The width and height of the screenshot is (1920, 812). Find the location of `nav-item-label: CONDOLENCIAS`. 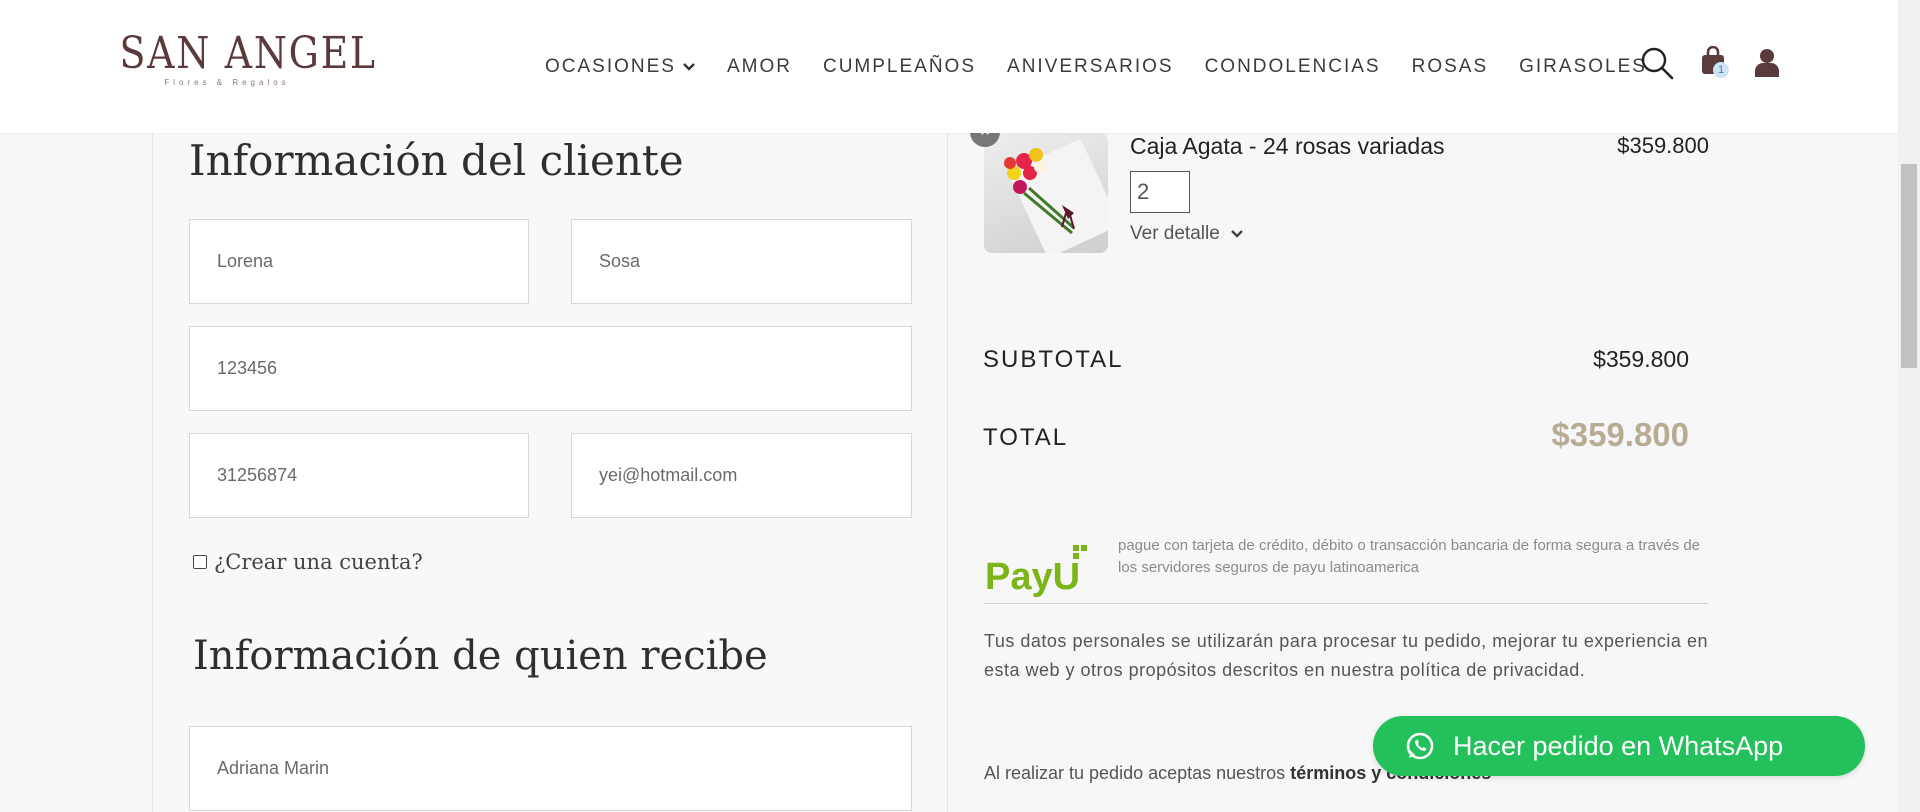

nav-item-label: CONDOLENCIAS is located at coordinates (1292, 66).